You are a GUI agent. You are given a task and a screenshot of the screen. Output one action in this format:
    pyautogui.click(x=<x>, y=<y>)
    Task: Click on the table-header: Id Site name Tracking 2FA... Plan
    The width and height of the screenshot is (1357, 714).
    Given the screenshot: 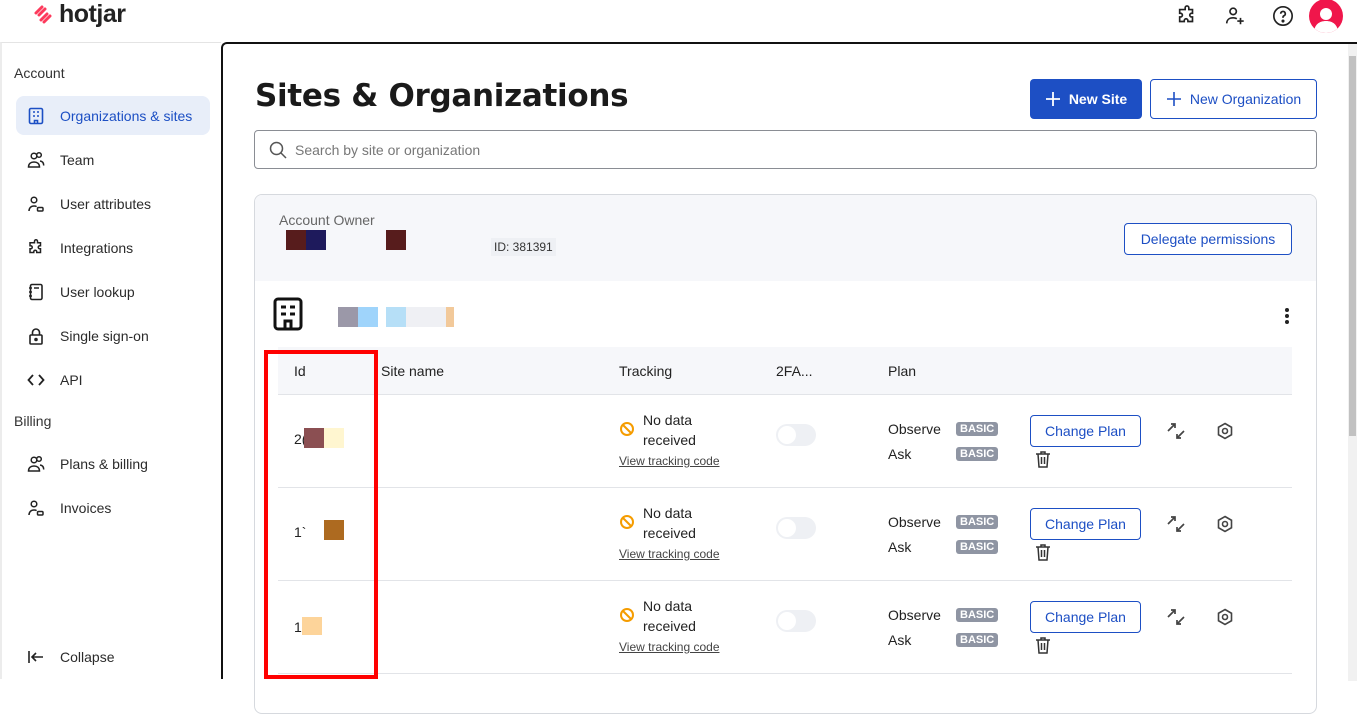 What is the action you would take?
    pyautogui.click(x=785, y=371)
    